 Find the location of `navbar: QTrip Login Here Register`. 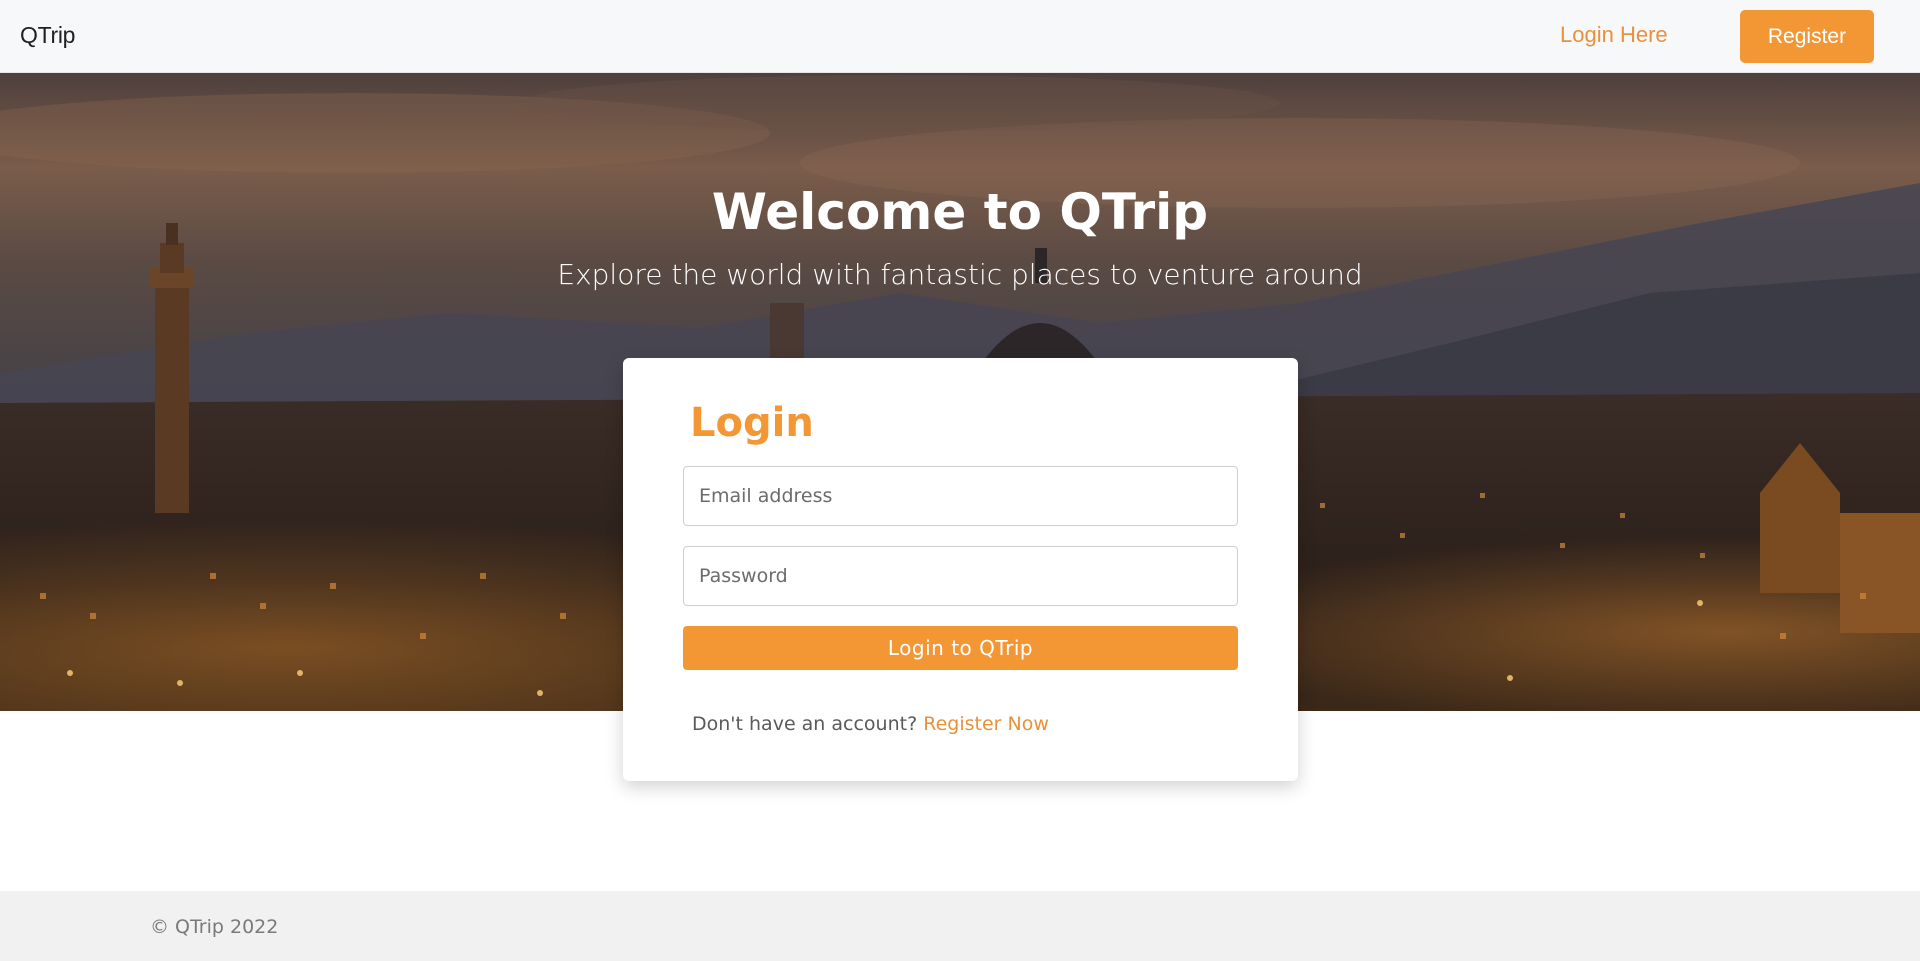

navbar: QTrip Login Here Register is located at coordinates (960, 36).